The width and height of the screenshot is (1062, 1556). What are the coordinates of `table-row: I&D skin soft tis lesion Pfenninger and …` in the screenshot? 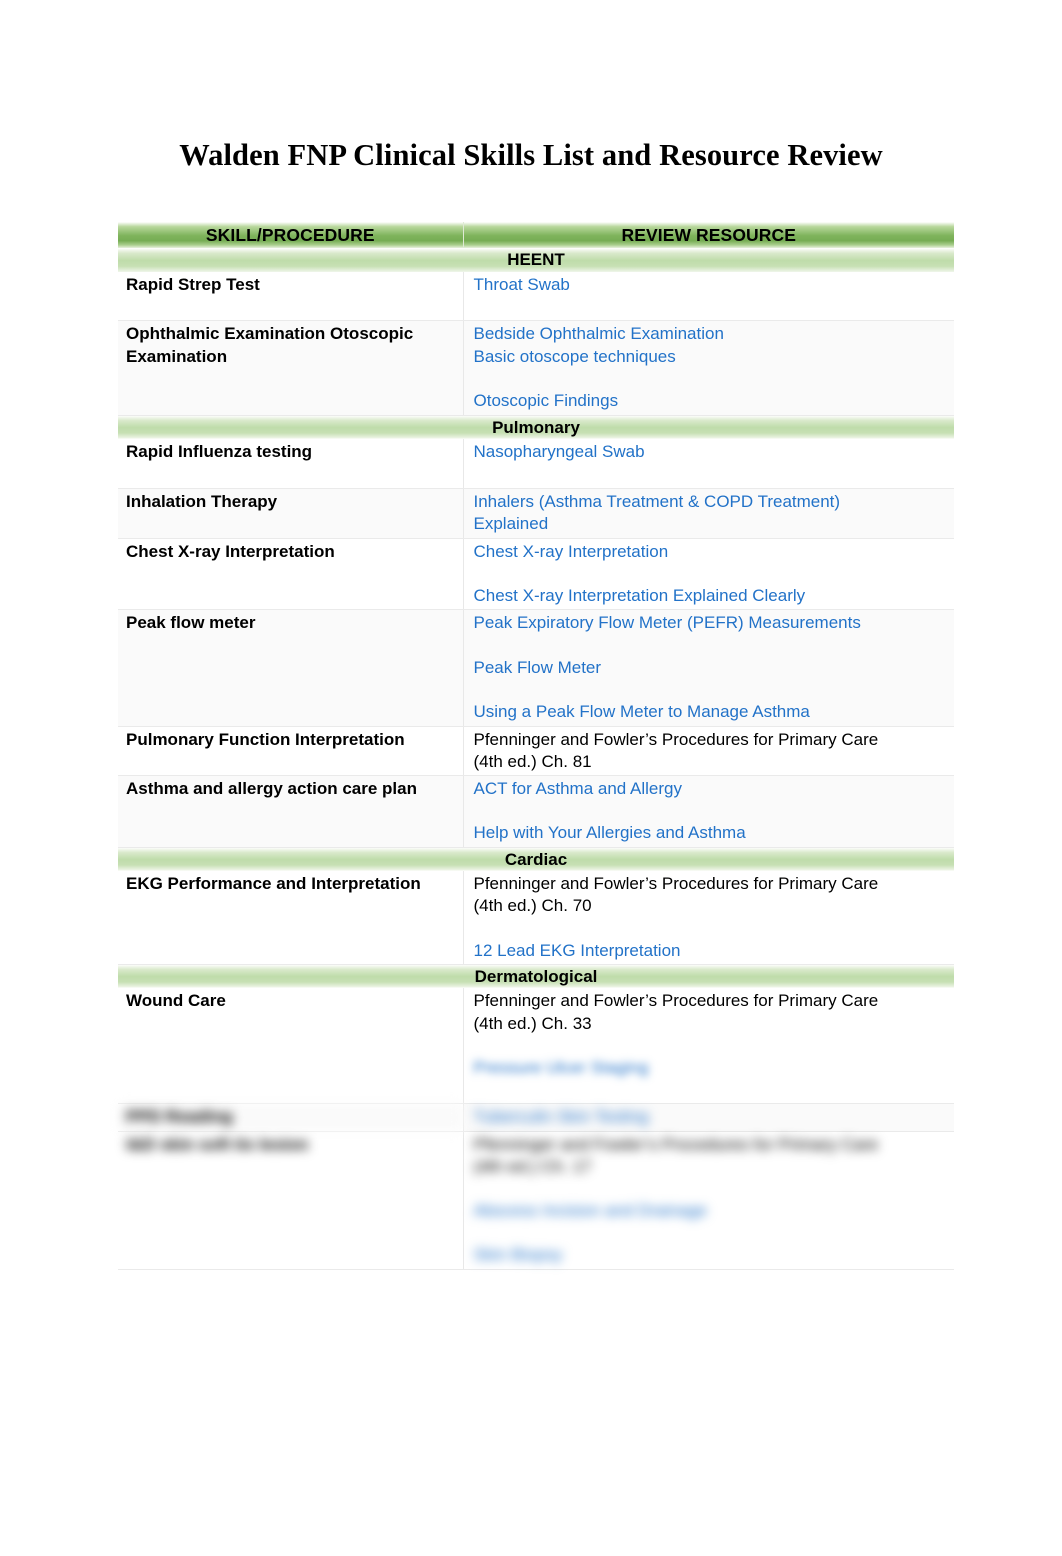 It's located at (536, 1200).